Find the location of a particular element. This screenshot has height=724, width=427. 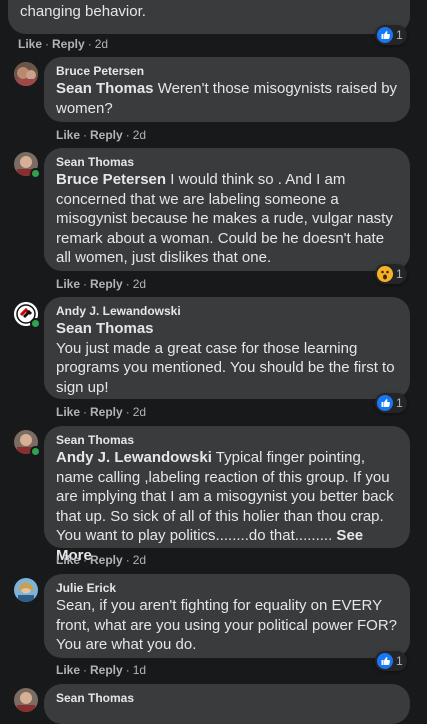

comment-bubble: changing behavior. is located at coordinates (209, 17).